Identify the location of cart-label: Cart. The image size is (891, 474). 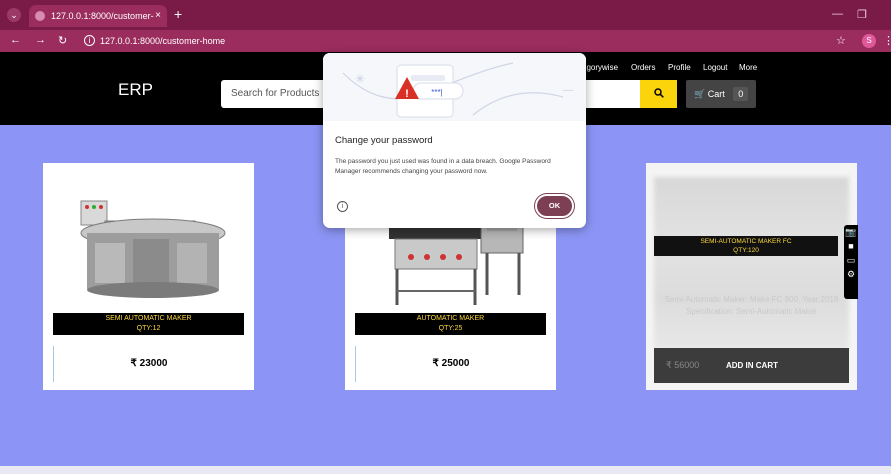
(716, 94).